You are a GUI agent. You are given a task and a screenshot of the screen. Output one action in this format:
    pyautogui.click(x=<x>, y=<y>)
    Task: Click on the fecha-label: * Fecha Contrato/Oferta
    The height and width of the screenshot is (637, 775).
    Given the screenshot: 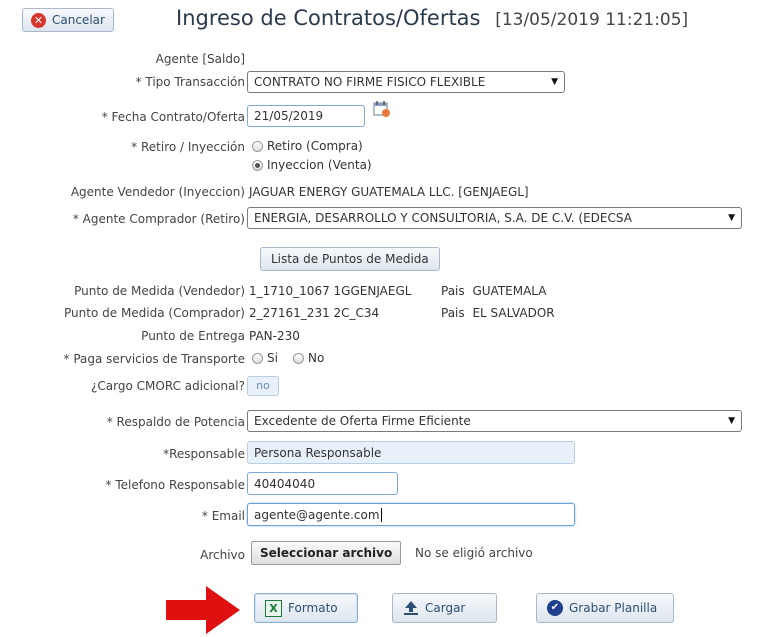 What is the action you would take?
    pyautogui.click(x=173, y=117)
    